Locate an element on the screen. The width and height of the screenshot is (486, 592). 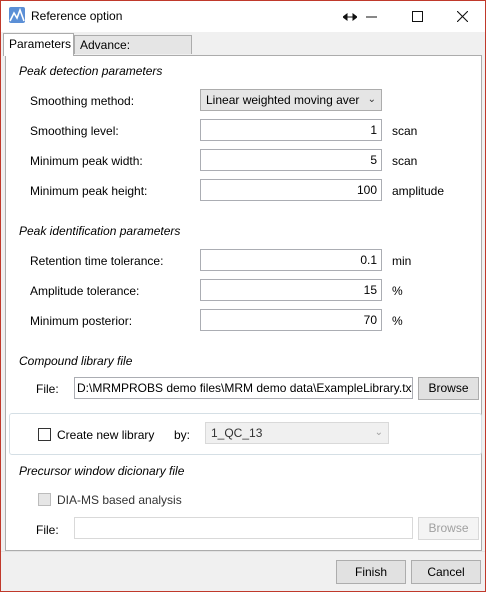
compound-library-header: Compound library file is located at coordinates (76, 361).